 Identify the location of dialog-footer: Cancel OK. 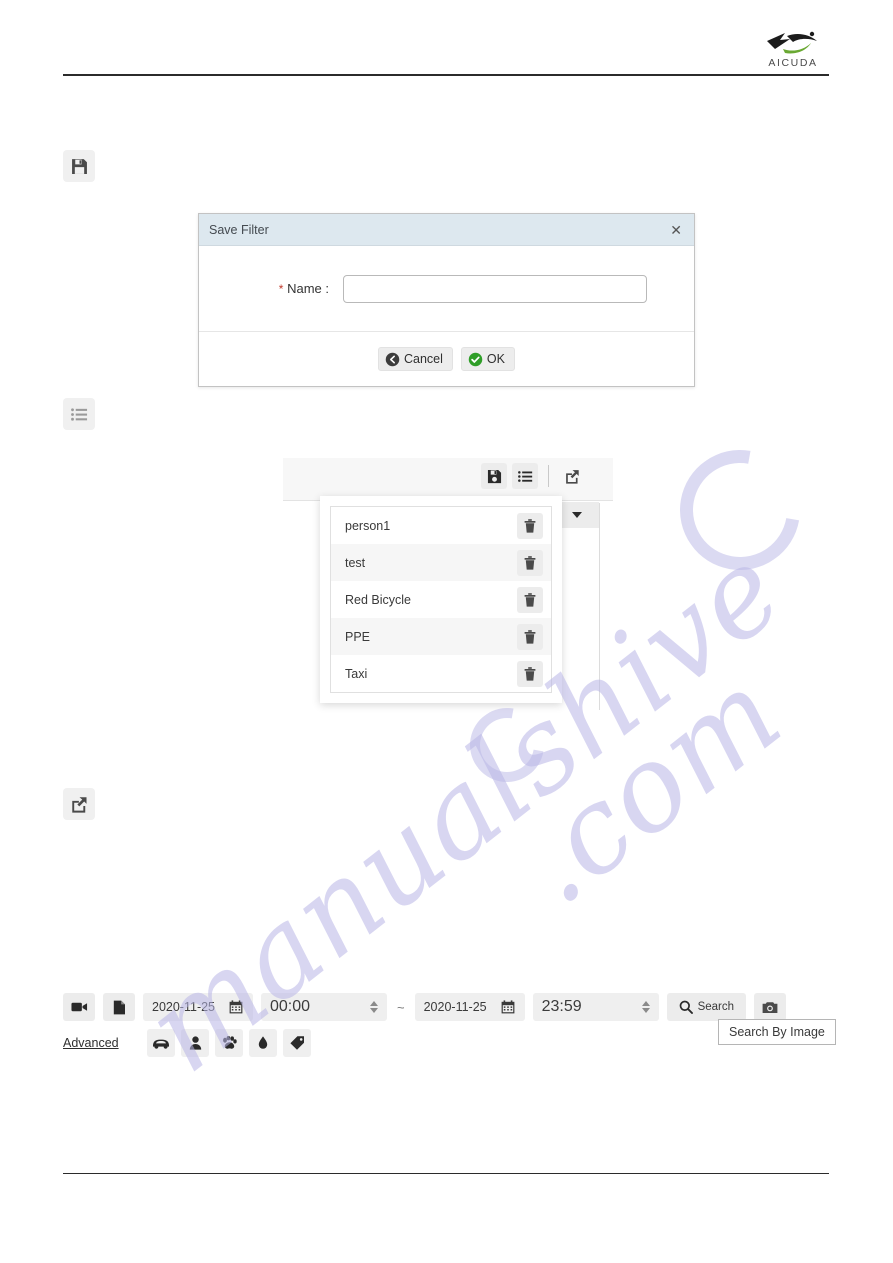
(446, 359).